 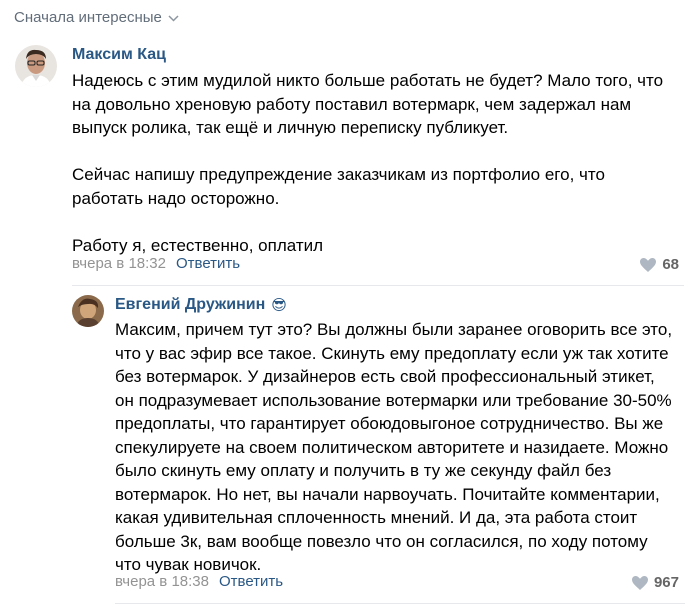 What do you see at coordinates (190, 305) in the screenshot?
I see `author-name: Евгений Дружинин` at bounding box center [190, 305].